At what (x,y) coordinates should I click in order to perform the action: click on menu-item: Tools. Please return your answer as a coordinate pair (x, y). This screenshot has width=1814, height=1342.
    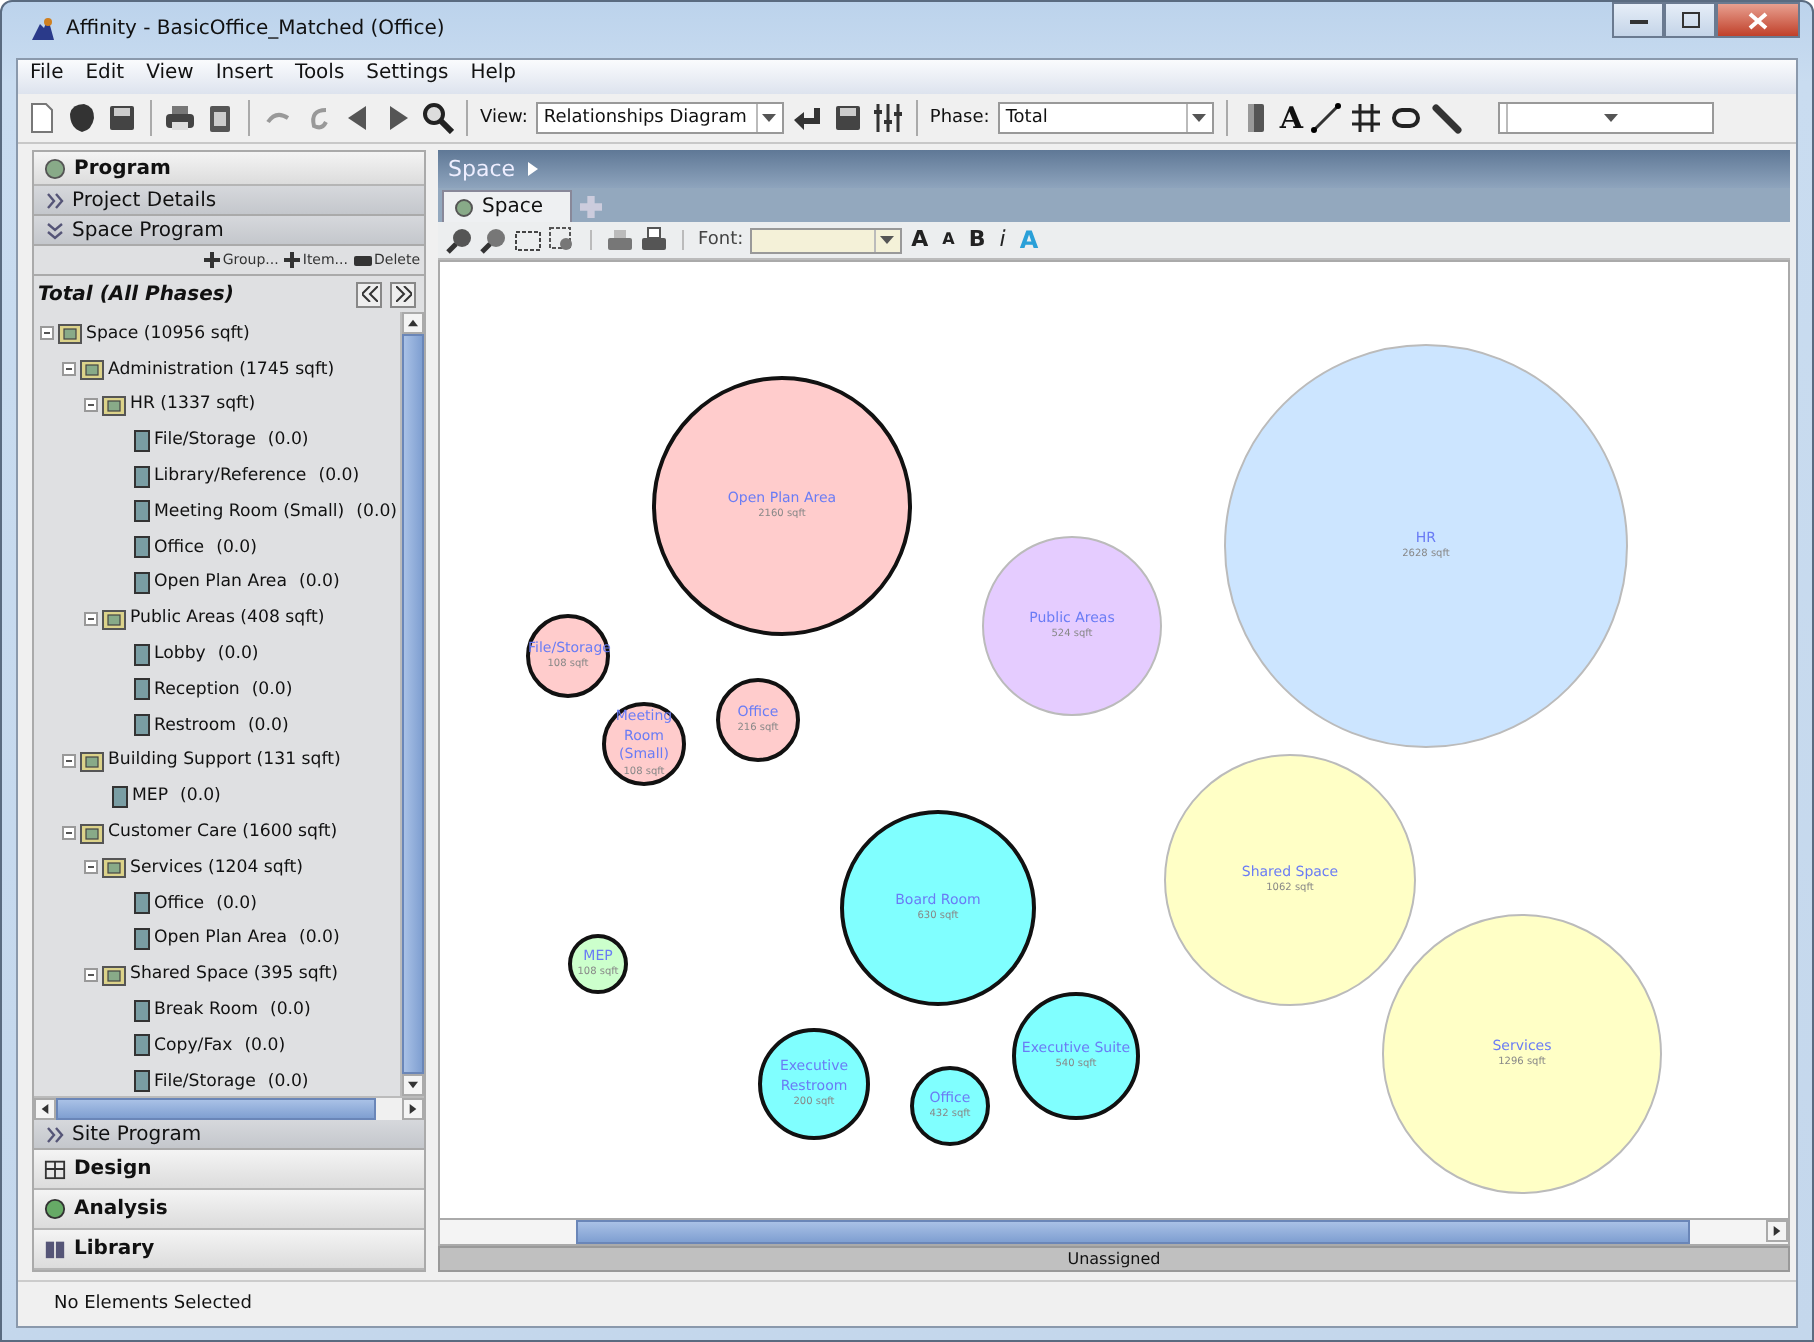
    Looking at the image, I should click on (320, 77).